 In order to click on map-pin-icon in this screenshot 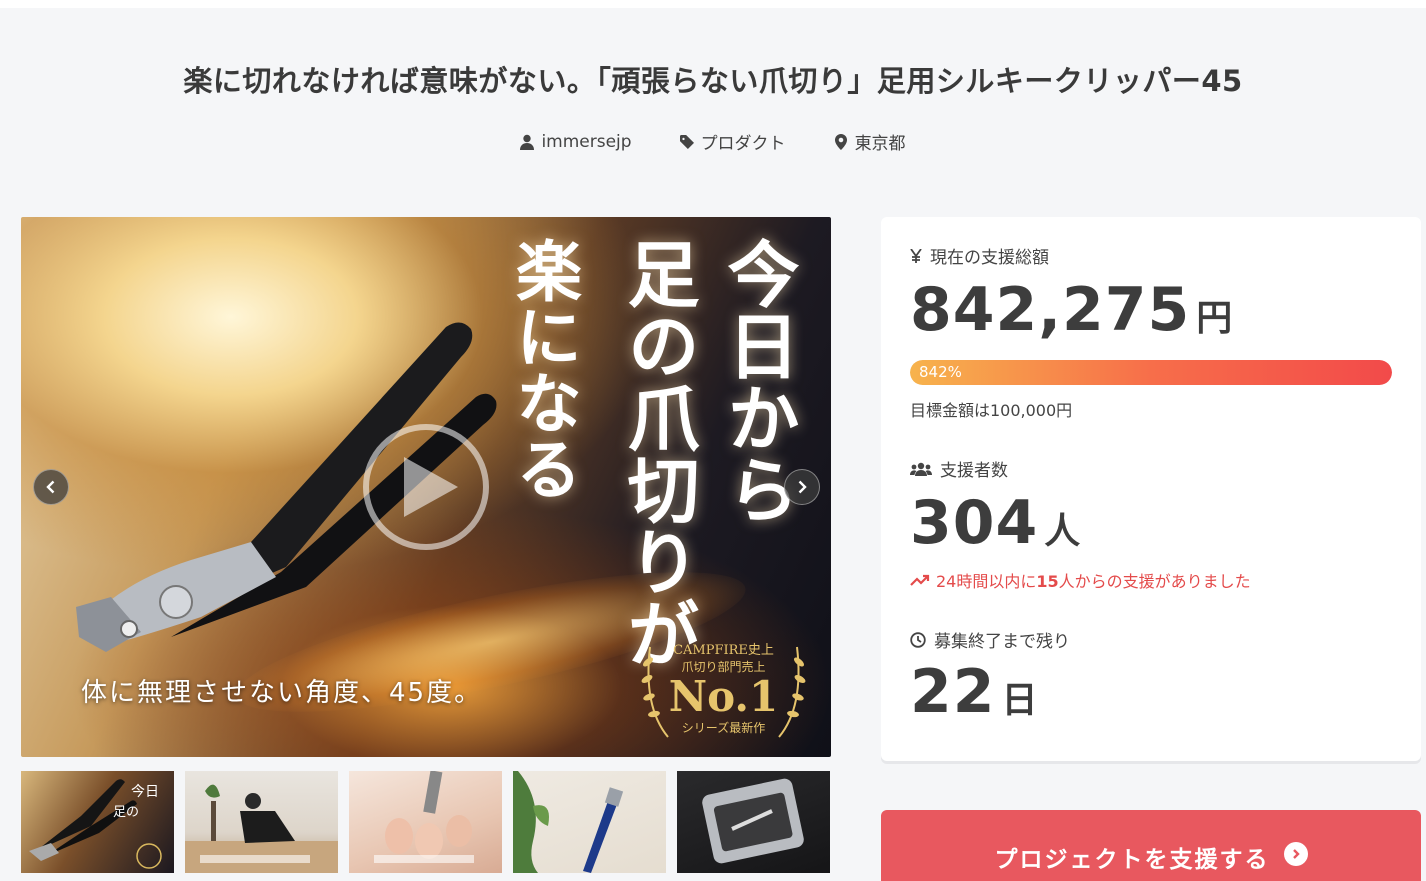, I will do `click(840, 141)`.